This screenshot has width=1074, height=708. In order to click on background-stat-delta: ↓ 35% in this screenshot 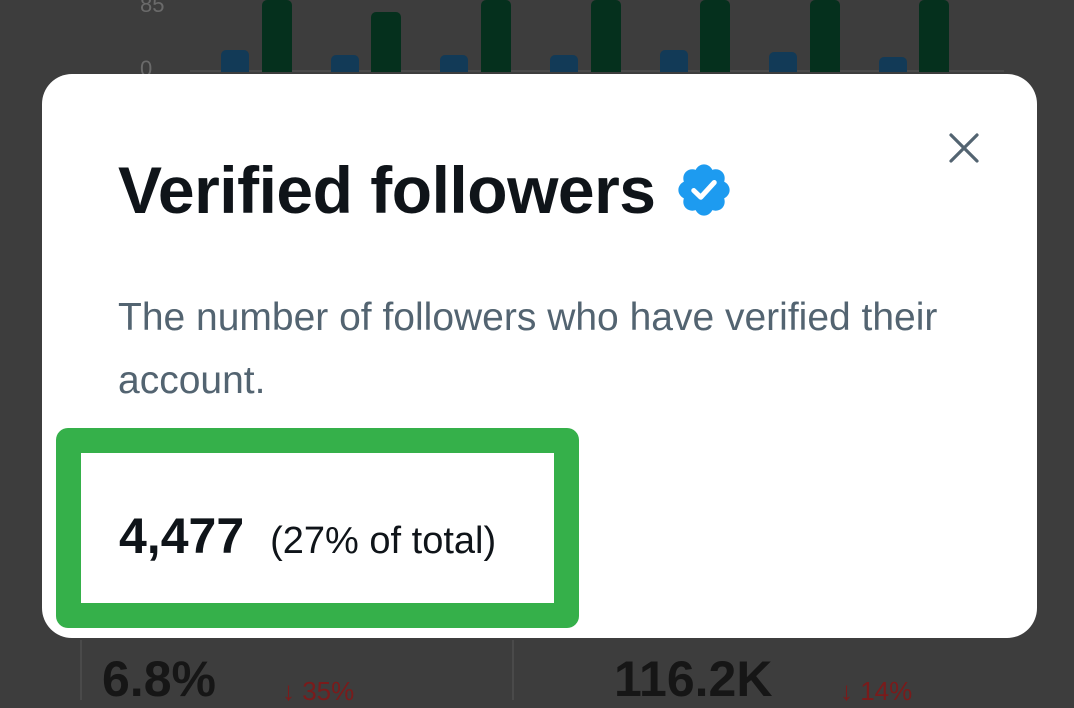, I will do `click(318, 691)`.